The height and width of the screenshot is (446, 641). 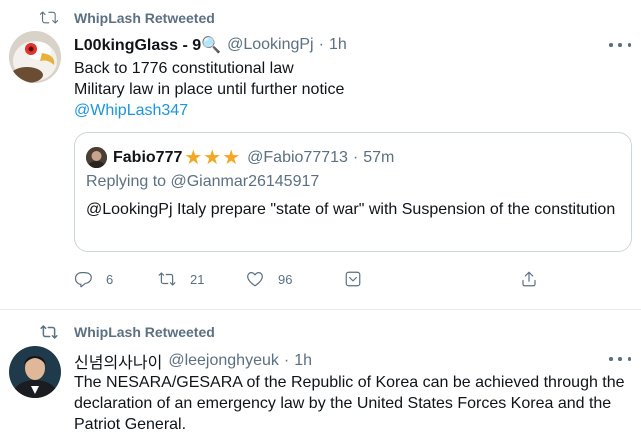 I want to click on share-icon, so click(x=529, y=279).